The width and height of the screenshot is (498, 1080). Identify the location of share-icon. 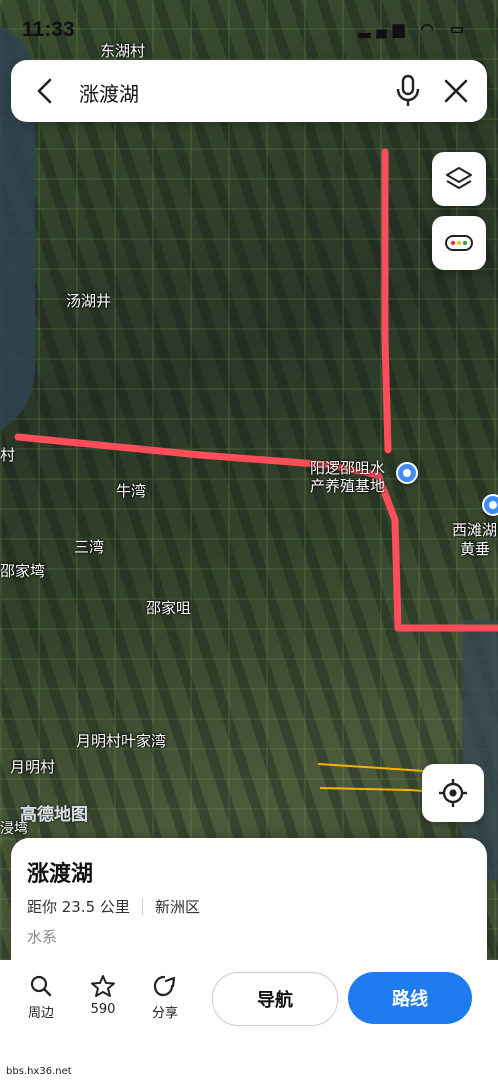
(164, 986).